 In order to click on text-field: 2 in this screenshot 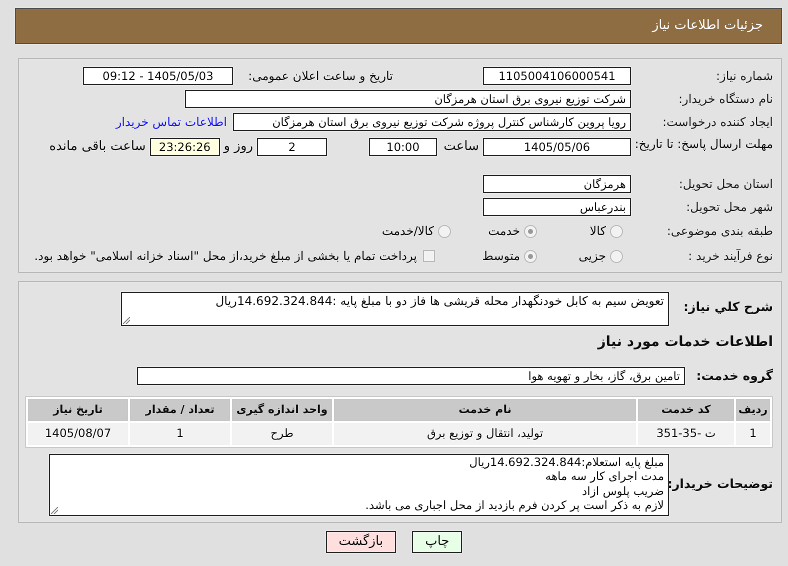, I will do `click(292, 147)`.